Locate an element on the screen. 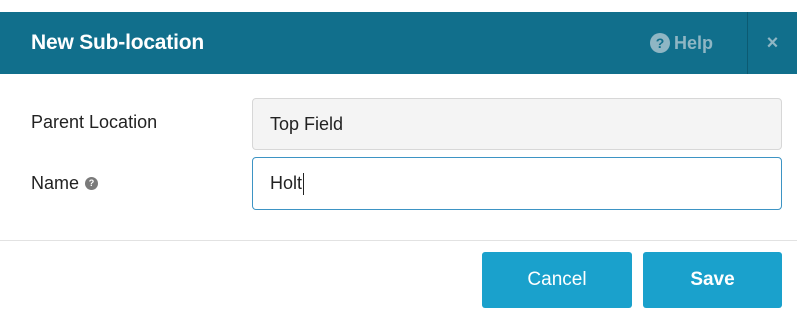  footer-divider is located at coordinates (398, 240).